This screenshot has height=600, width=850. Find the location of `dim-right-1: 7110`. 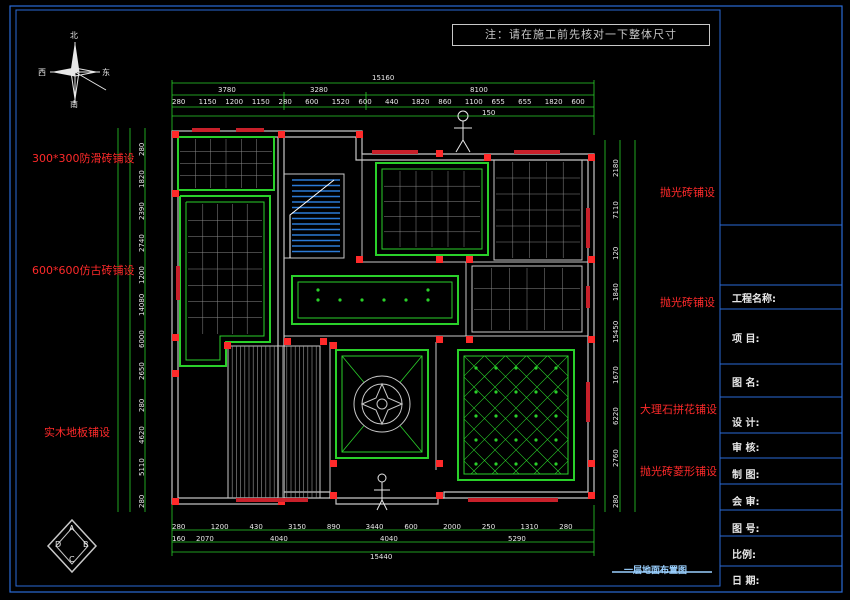

dim-right-1: 7110 is located at coordinates (616, 209).